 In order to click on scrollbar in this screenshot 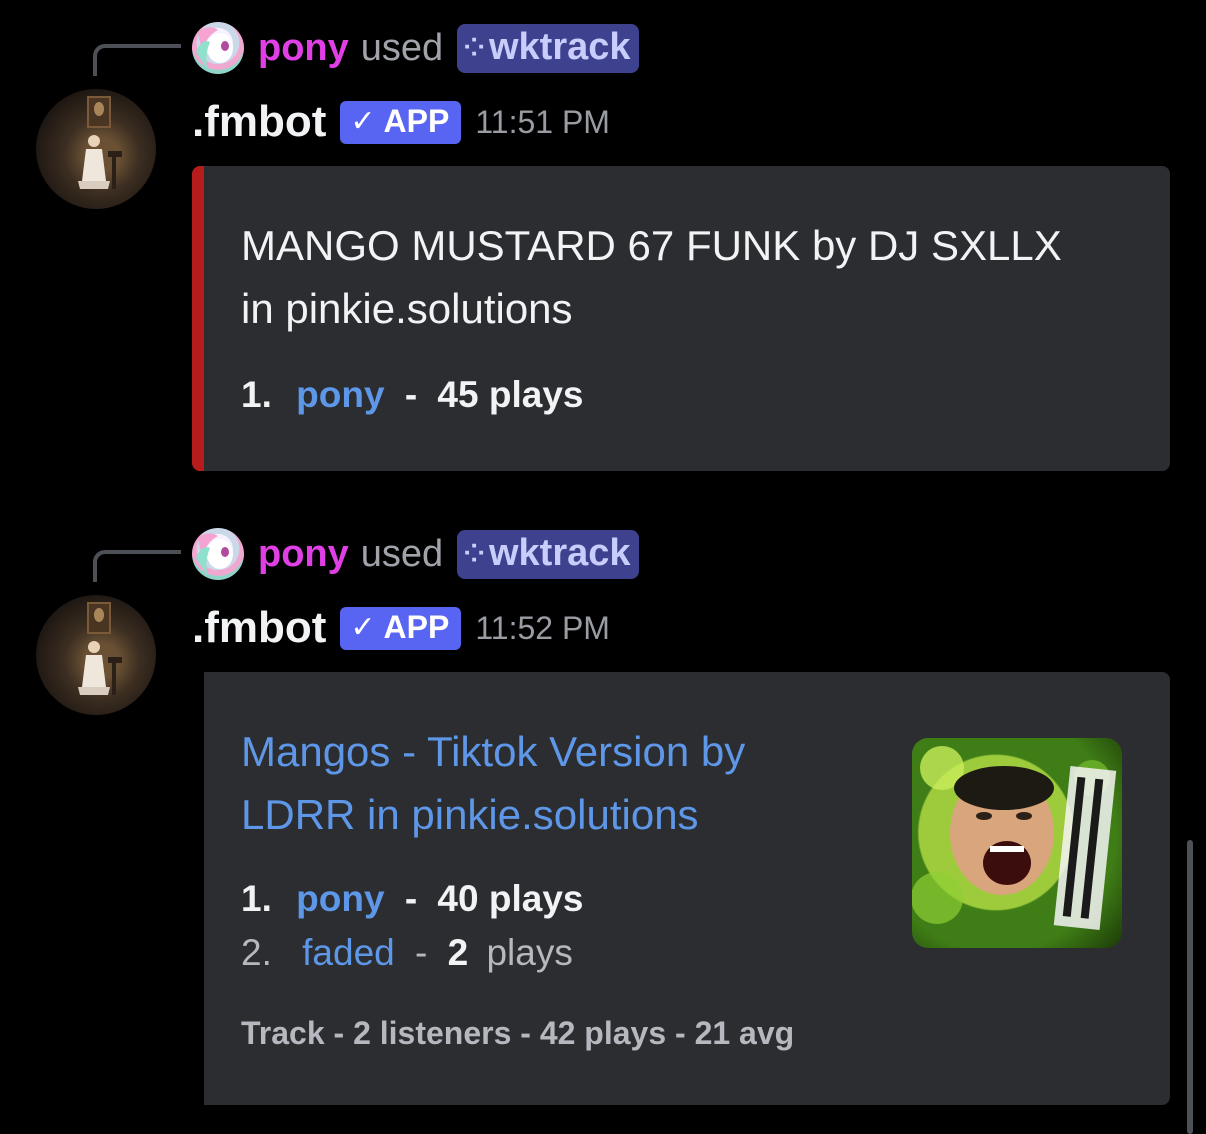, I will do `click(1190, 987)`.